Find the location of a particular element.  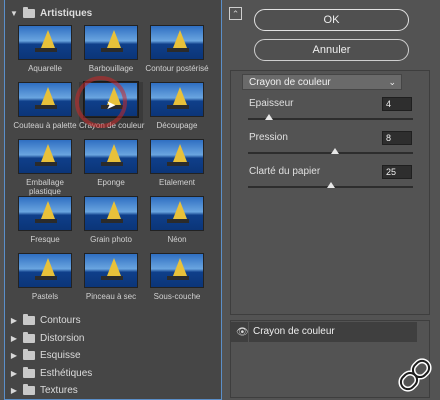

folder-label: Distorsion is located at coordinates (62, 338).